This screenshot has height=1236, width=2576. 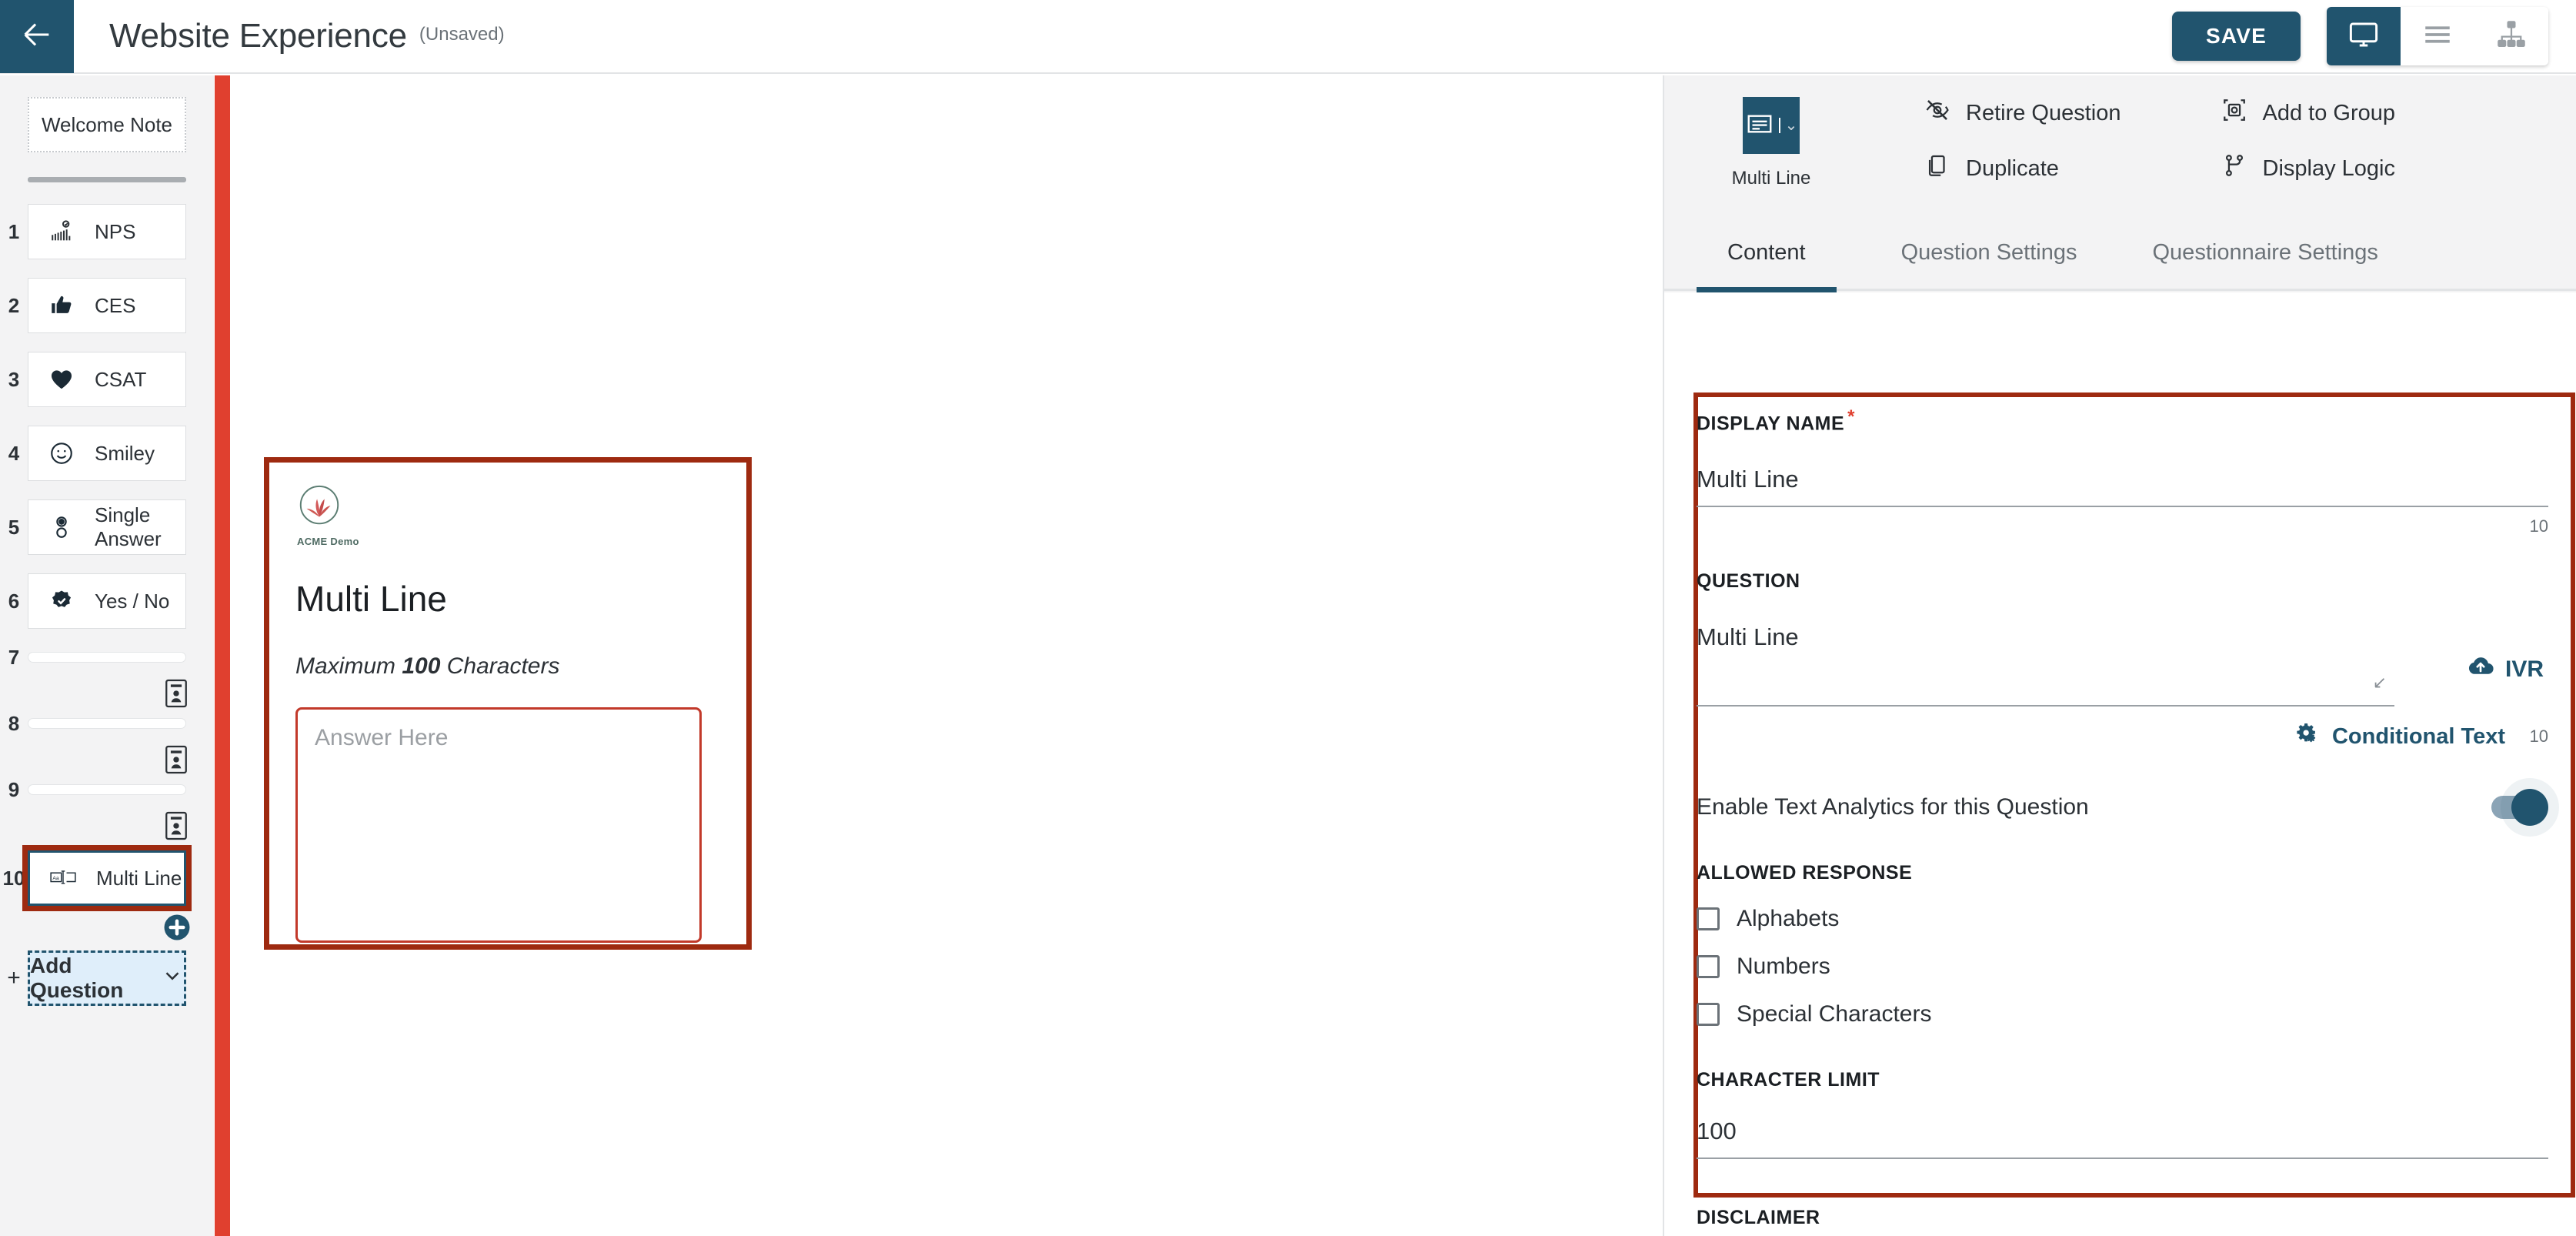 What do you see at coordinates (107, 179) in the screenshot?
I see `sidebar-drag-handle` at bounding box center [107, 179].